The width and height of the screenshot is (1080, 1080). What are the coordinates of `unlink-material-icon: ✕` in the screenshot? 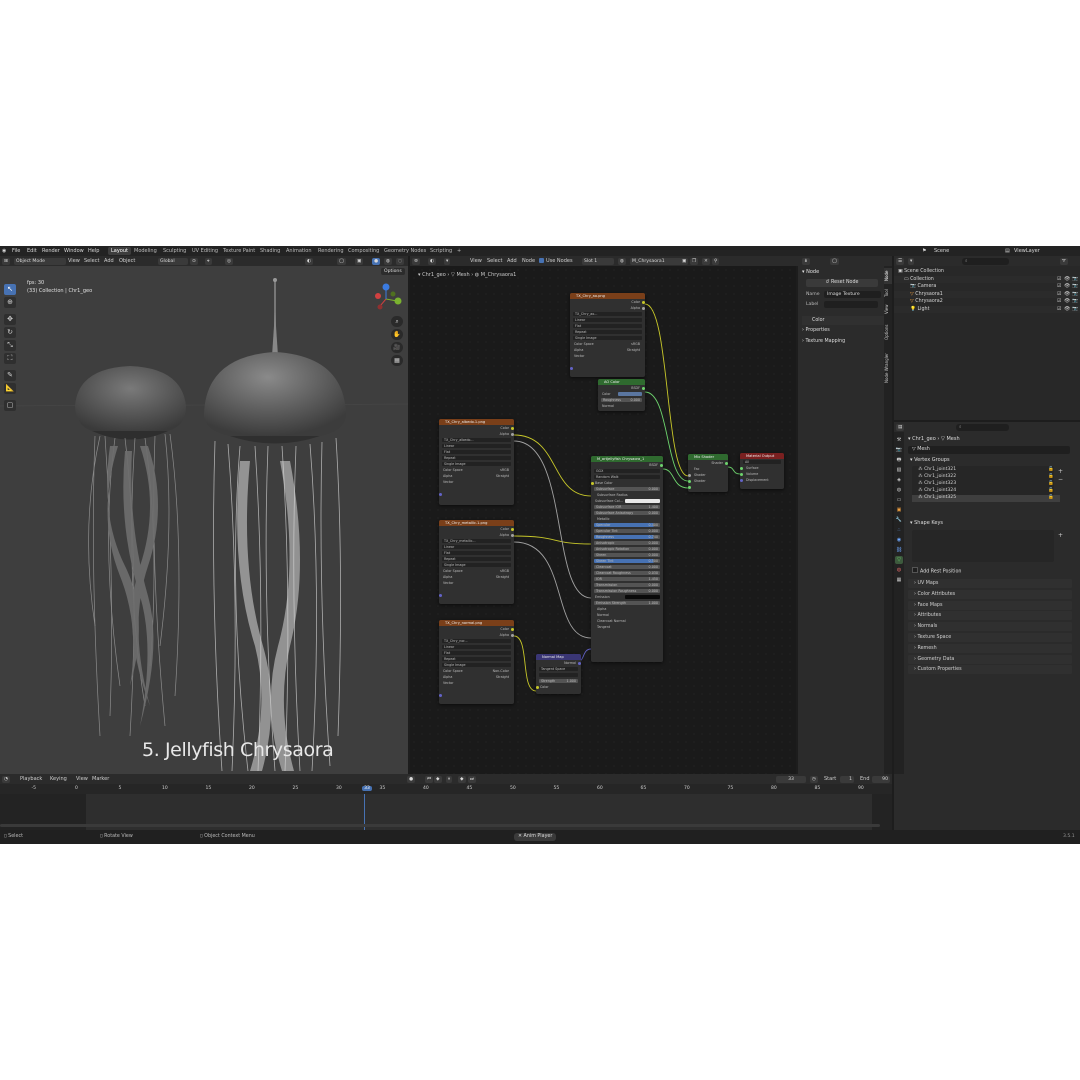 It's located at (706, 261).